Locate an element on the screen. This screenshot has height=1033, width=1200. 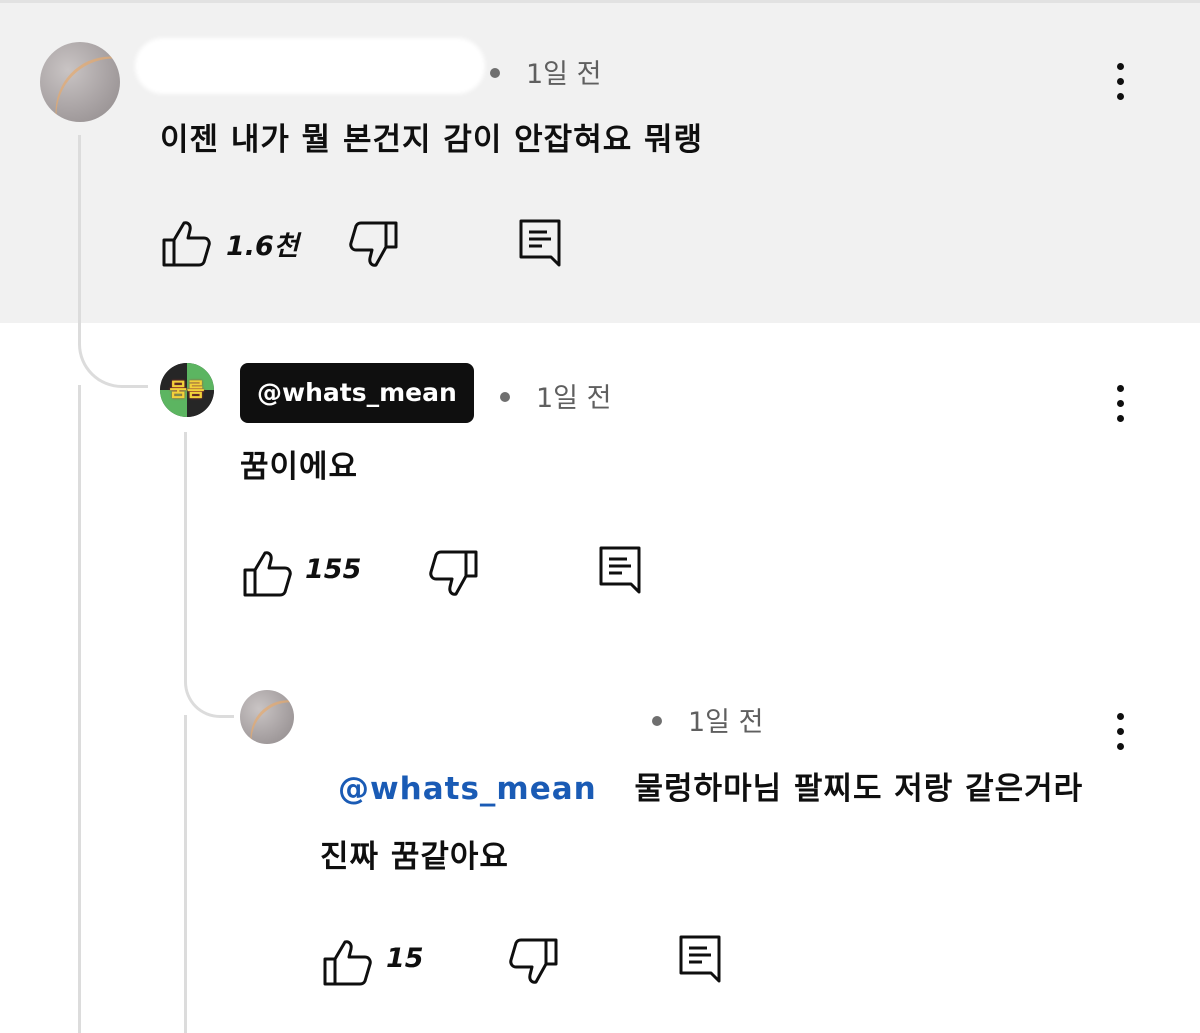
like-count: 15 is located at coordinates (405, 958).